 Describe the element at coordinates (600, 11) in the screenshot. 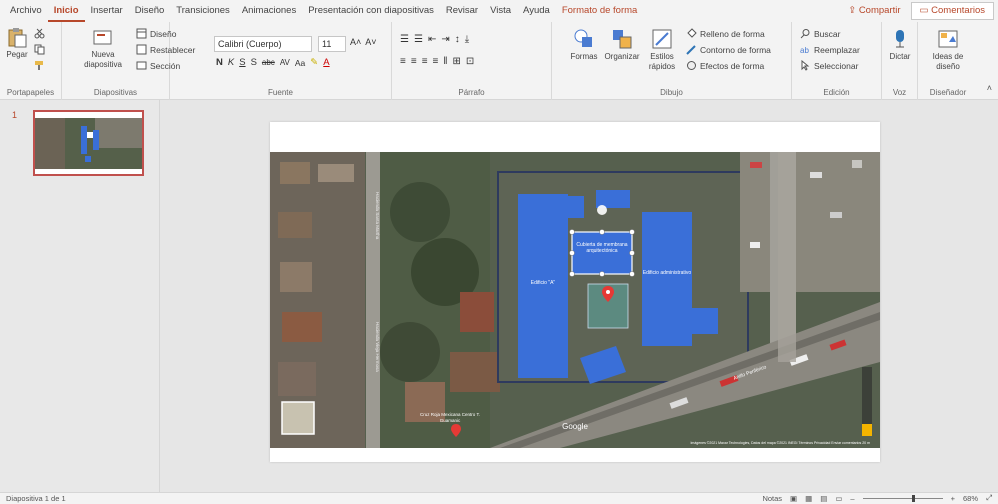

I see `tab-formato-de-forma: Formato de forma` at that location.